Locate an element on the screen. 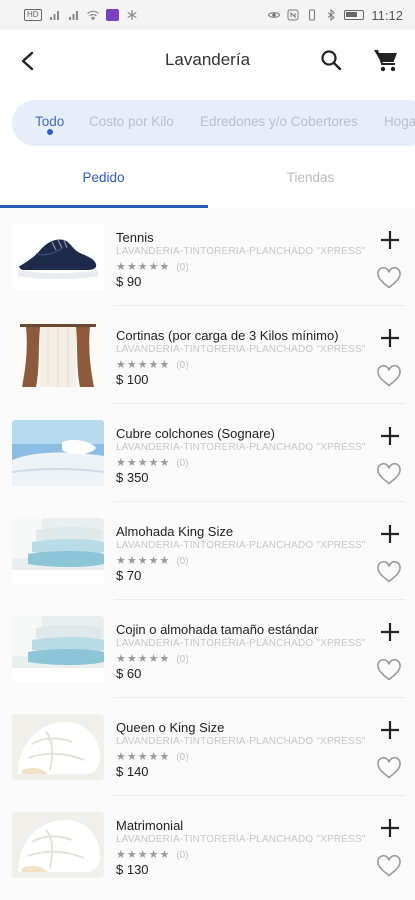  product-name: Matrimonial is located at coordinates (150, 825).